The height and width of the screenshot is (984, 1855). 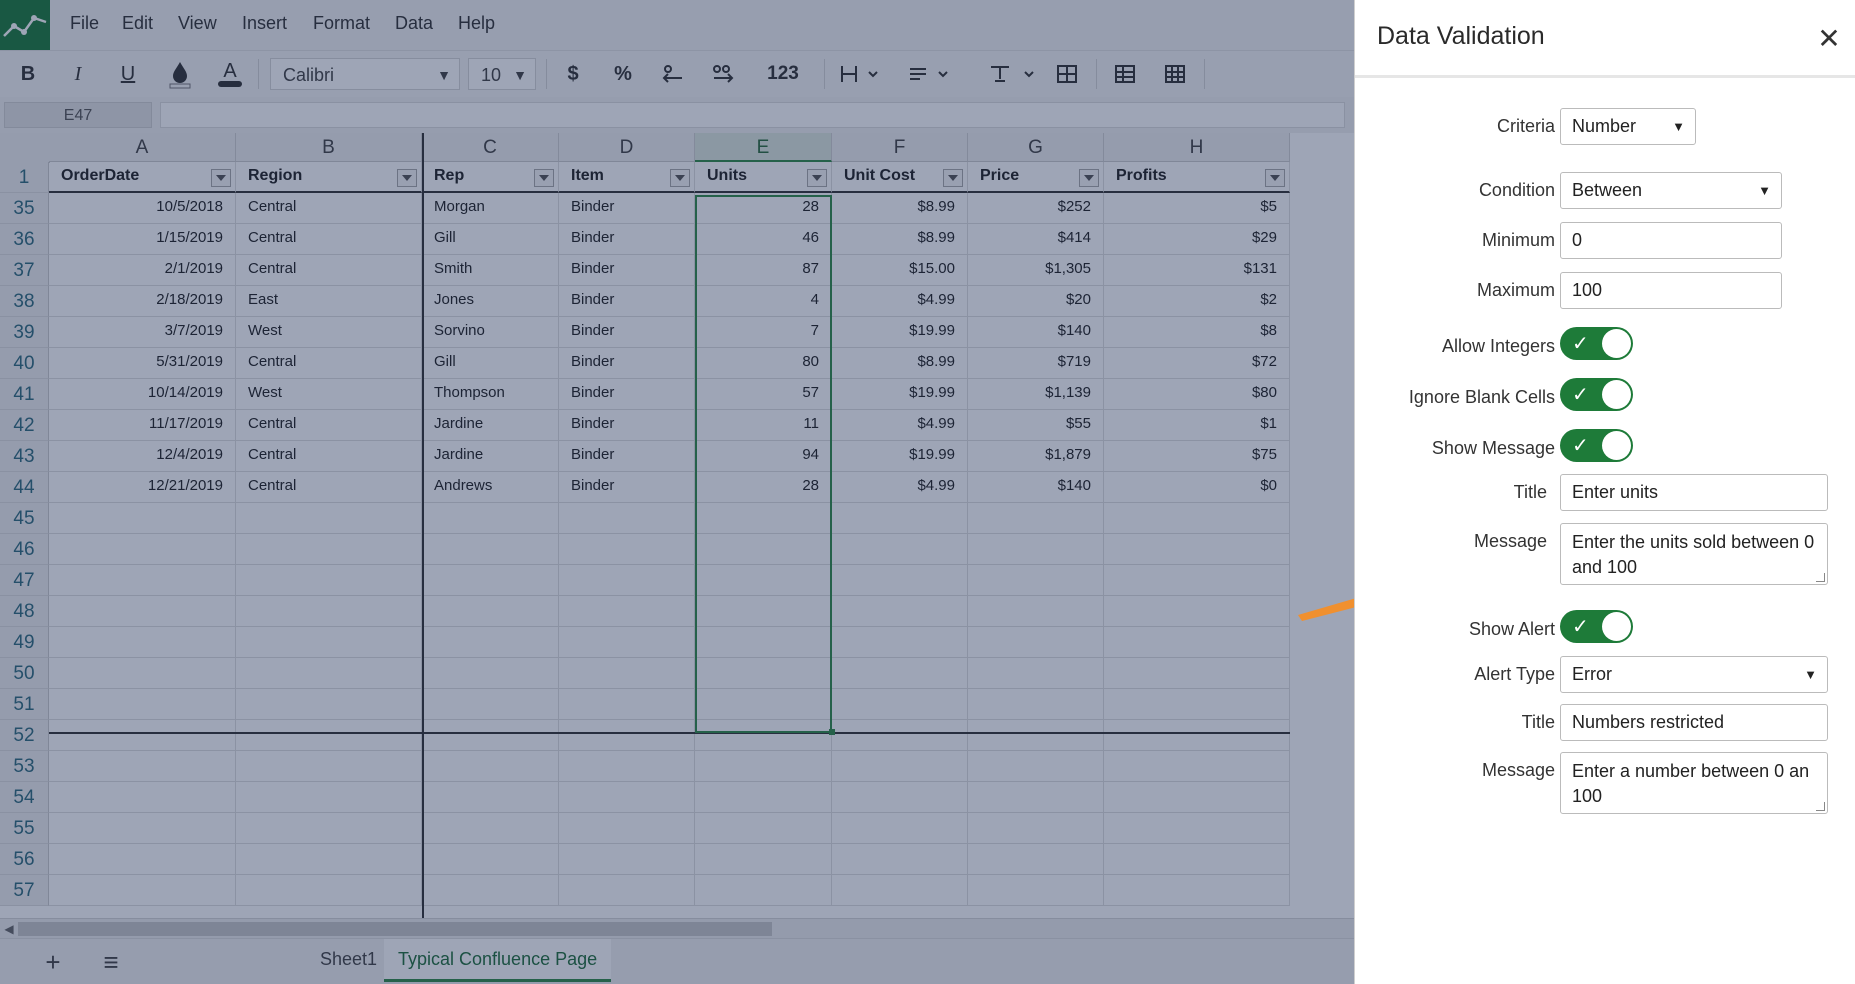 I want to click on criteria-select: Number ▼, so click(x=1628, y=126).